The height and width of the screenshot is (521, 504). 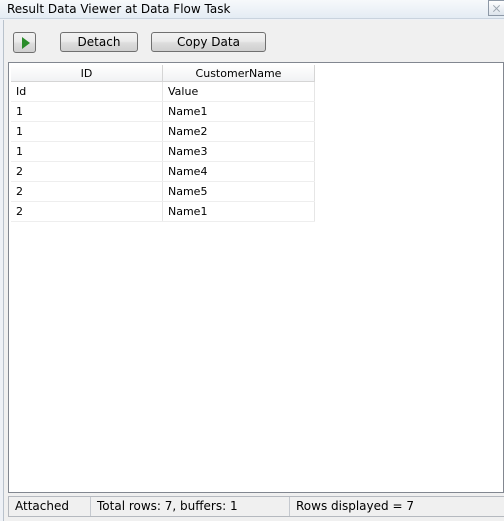 What do you see at coordinates (50, 506) in the screenshot?
I see `status-attached: Attached` at bounding box center [50, 506].